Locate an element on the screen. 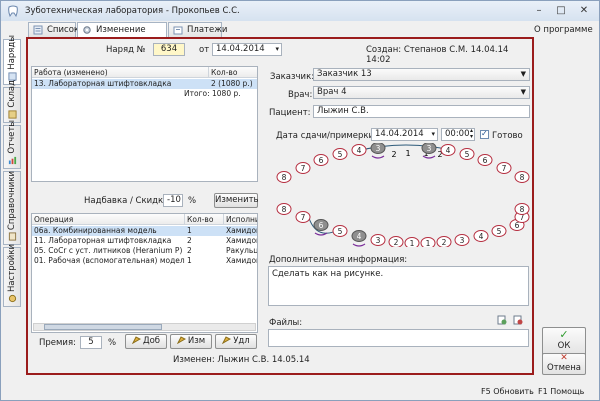 The image size is (600, 401). chevron-down-icon: ▼ is located at coordinates (523, 92).